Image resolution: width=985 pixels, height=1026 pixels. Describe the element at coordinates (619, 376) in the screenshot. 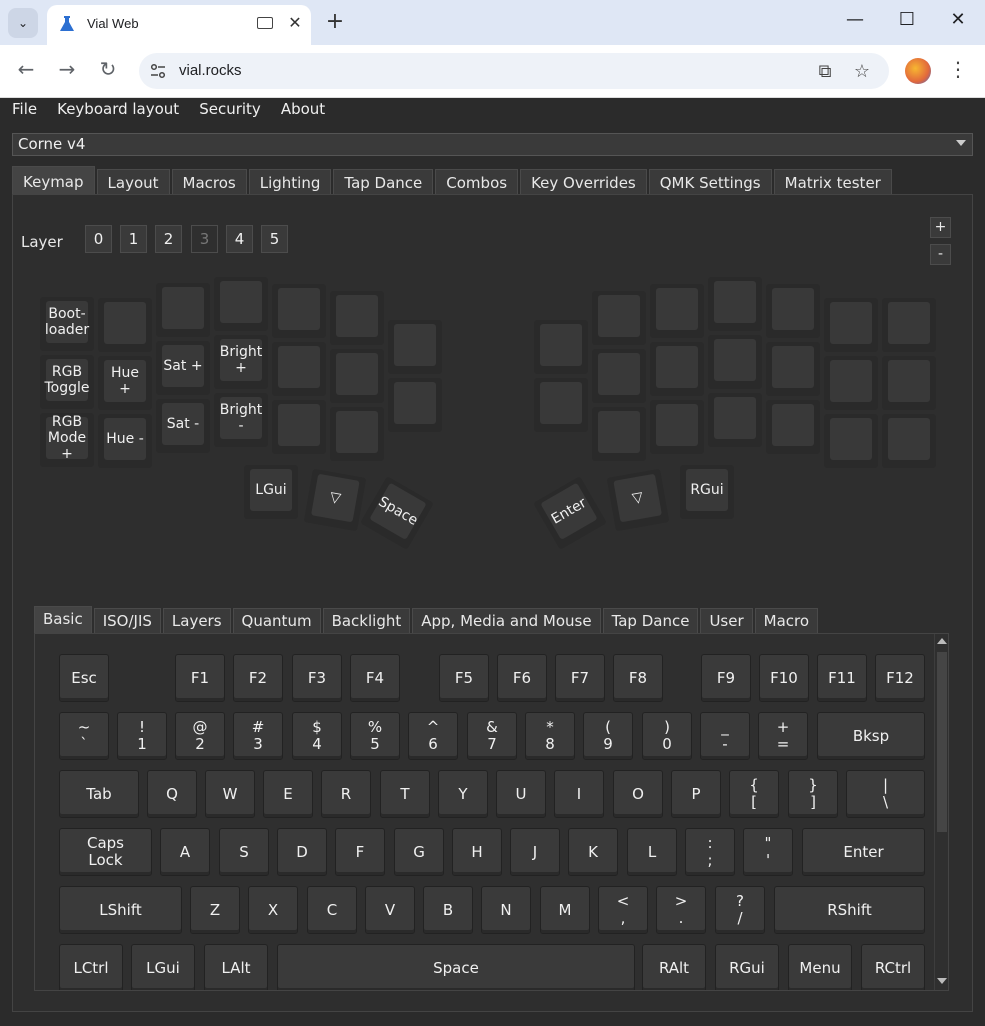

I see `key-right-r1-c0` at that location.